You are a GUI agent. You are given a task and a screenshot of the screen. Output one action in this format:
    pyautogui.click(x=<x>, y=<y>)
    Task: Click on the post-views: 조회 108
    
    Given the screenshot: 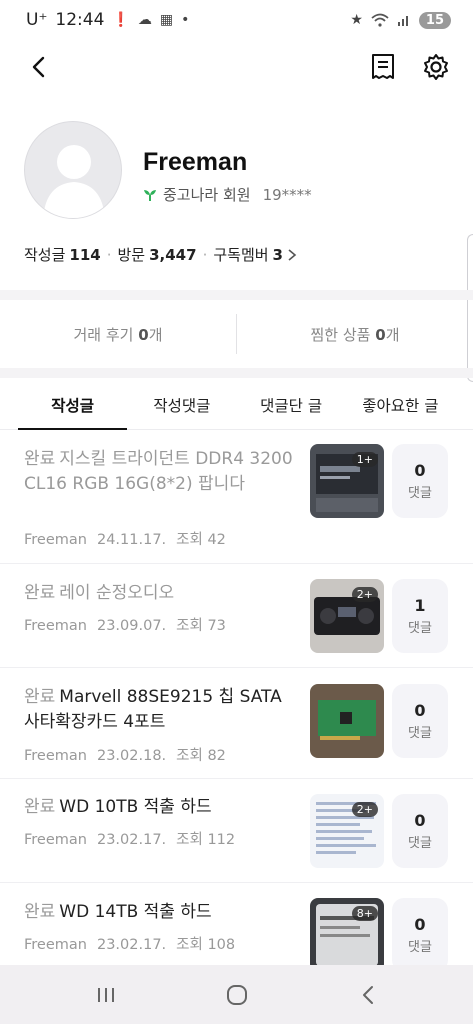 What is the action you would take?
    pyautogui.click(x=206, y=945)
    